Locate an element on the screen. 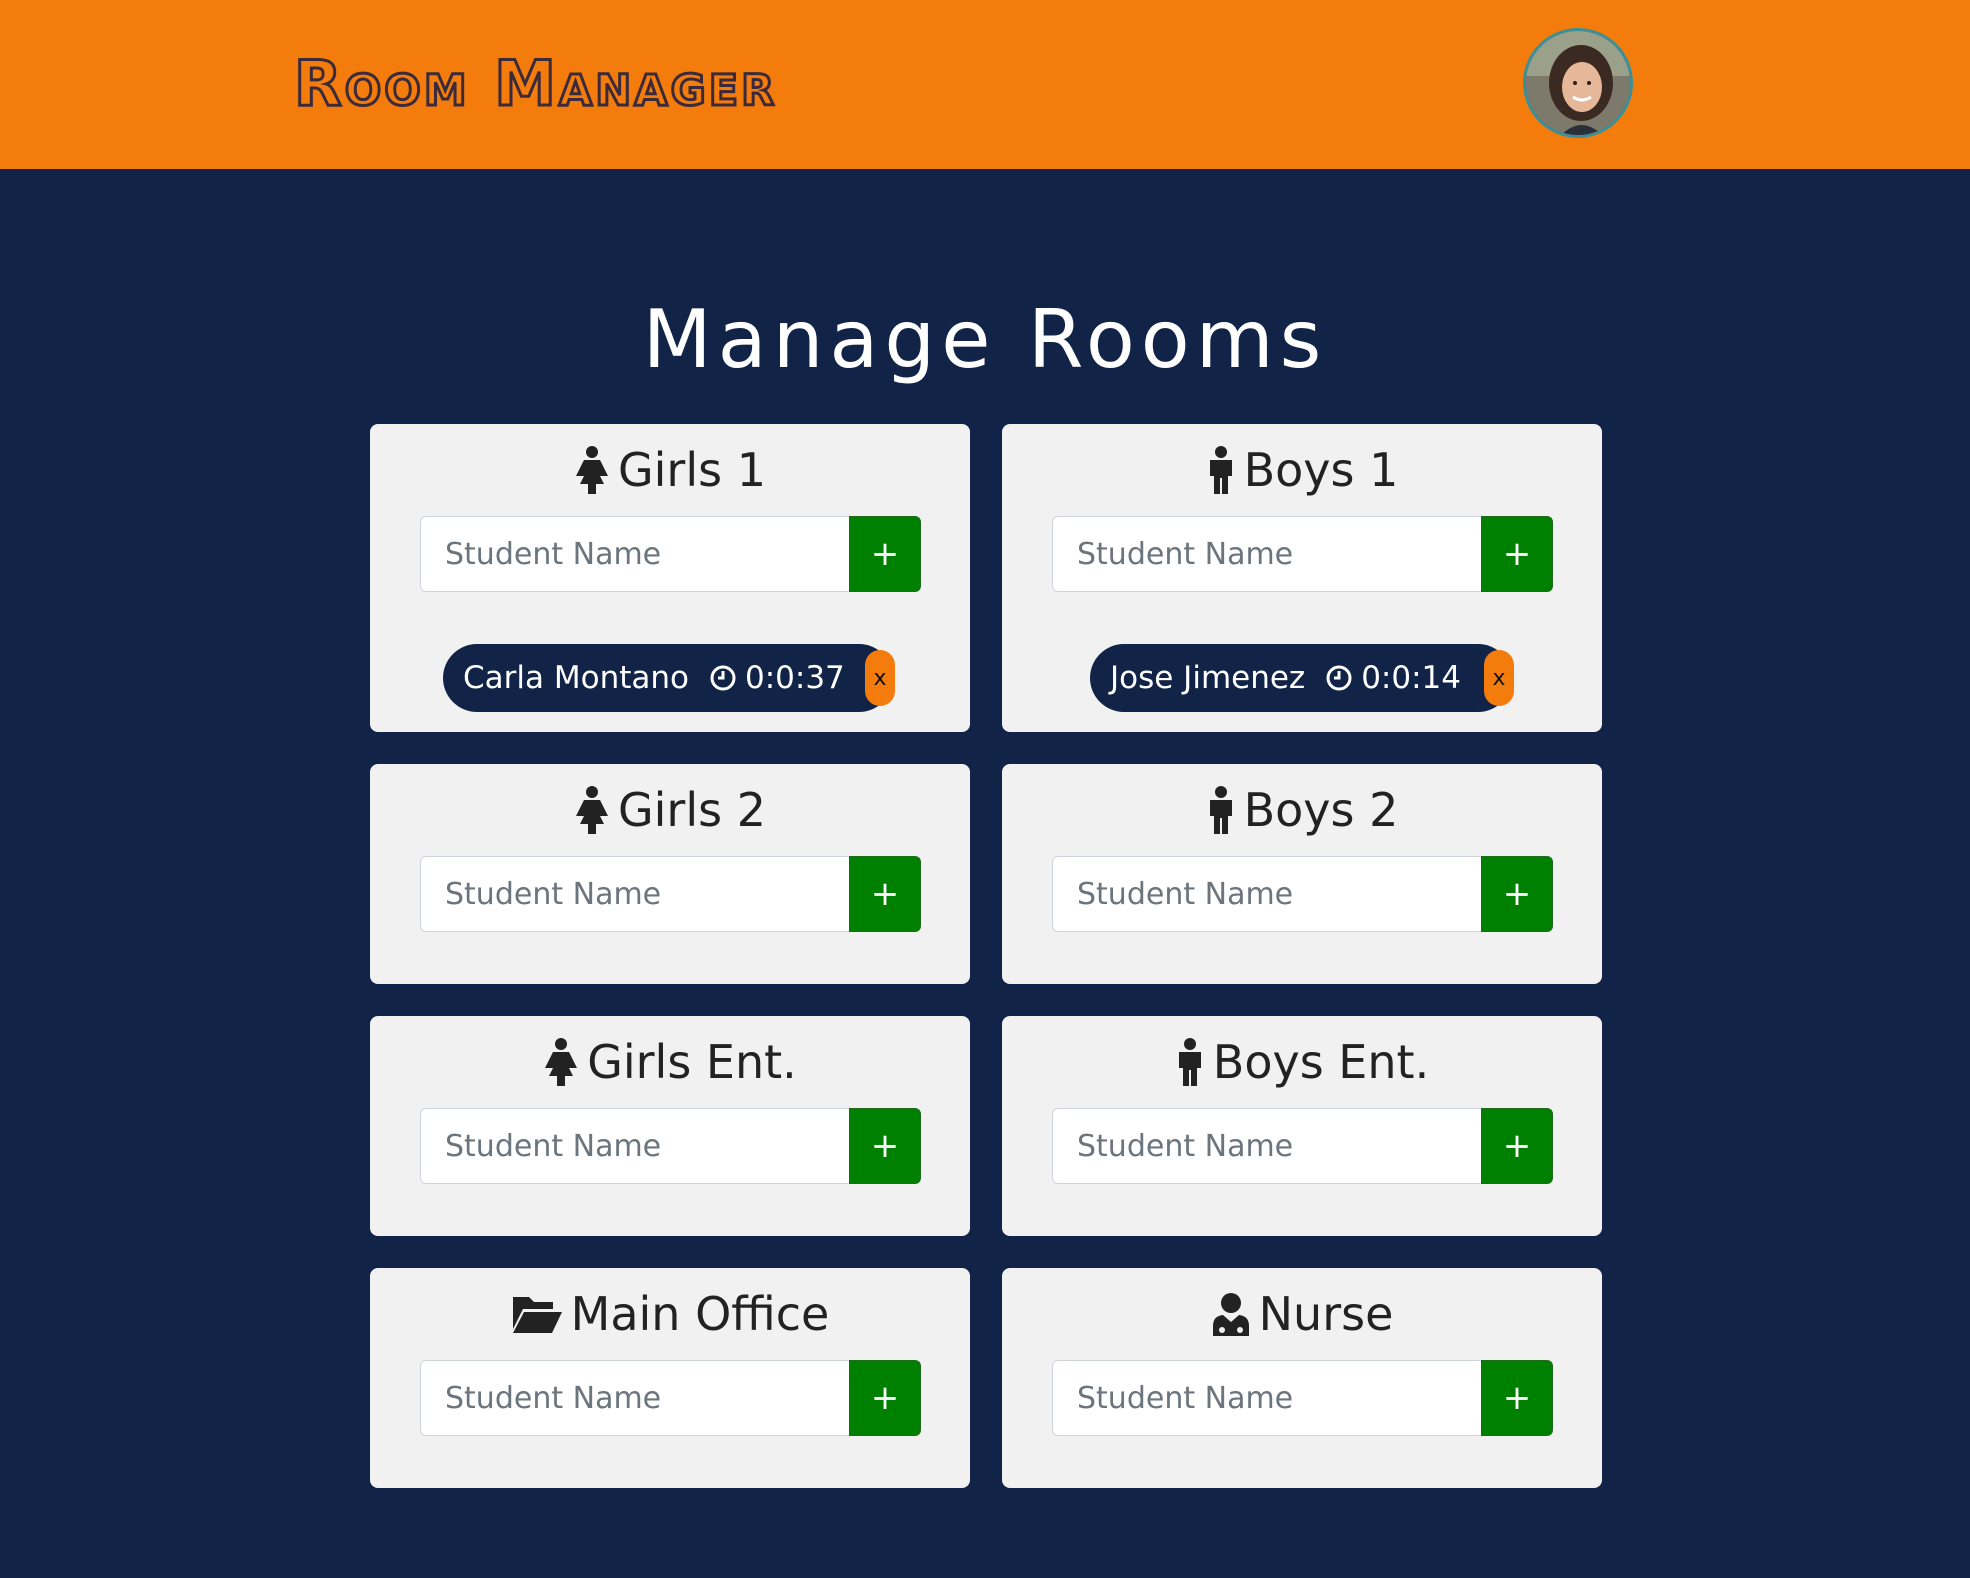 The height and width of the screenshot is (1578, 1970). student-chip: Carla Montano 0:0:37 x is located at coordinates (669, 678).